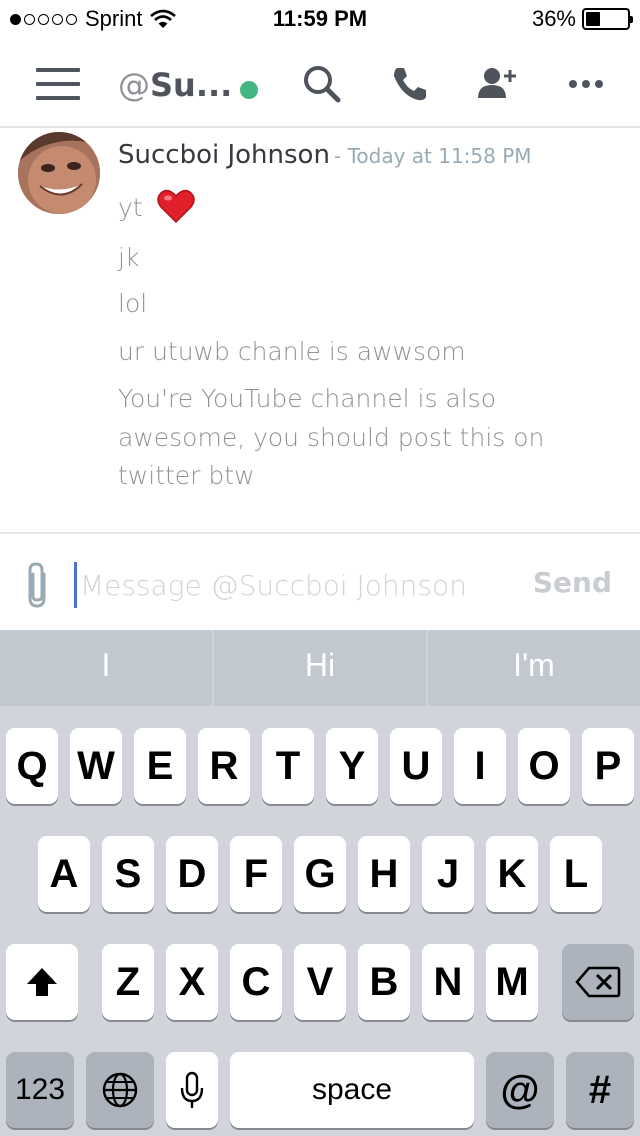 This screenshot has width=640, height=1136. I want to click on avatar-image, so click(59, 173).